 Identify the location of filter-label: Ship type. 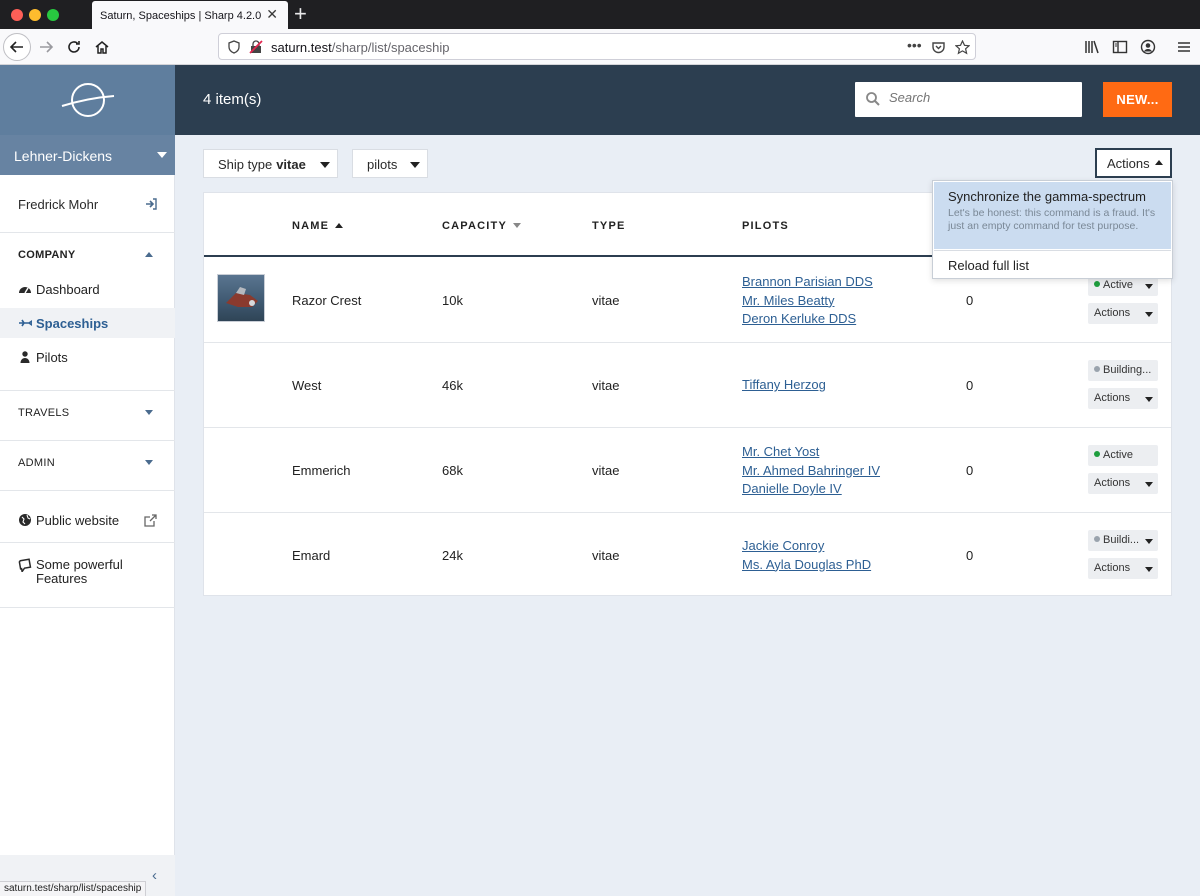
(245, 164).